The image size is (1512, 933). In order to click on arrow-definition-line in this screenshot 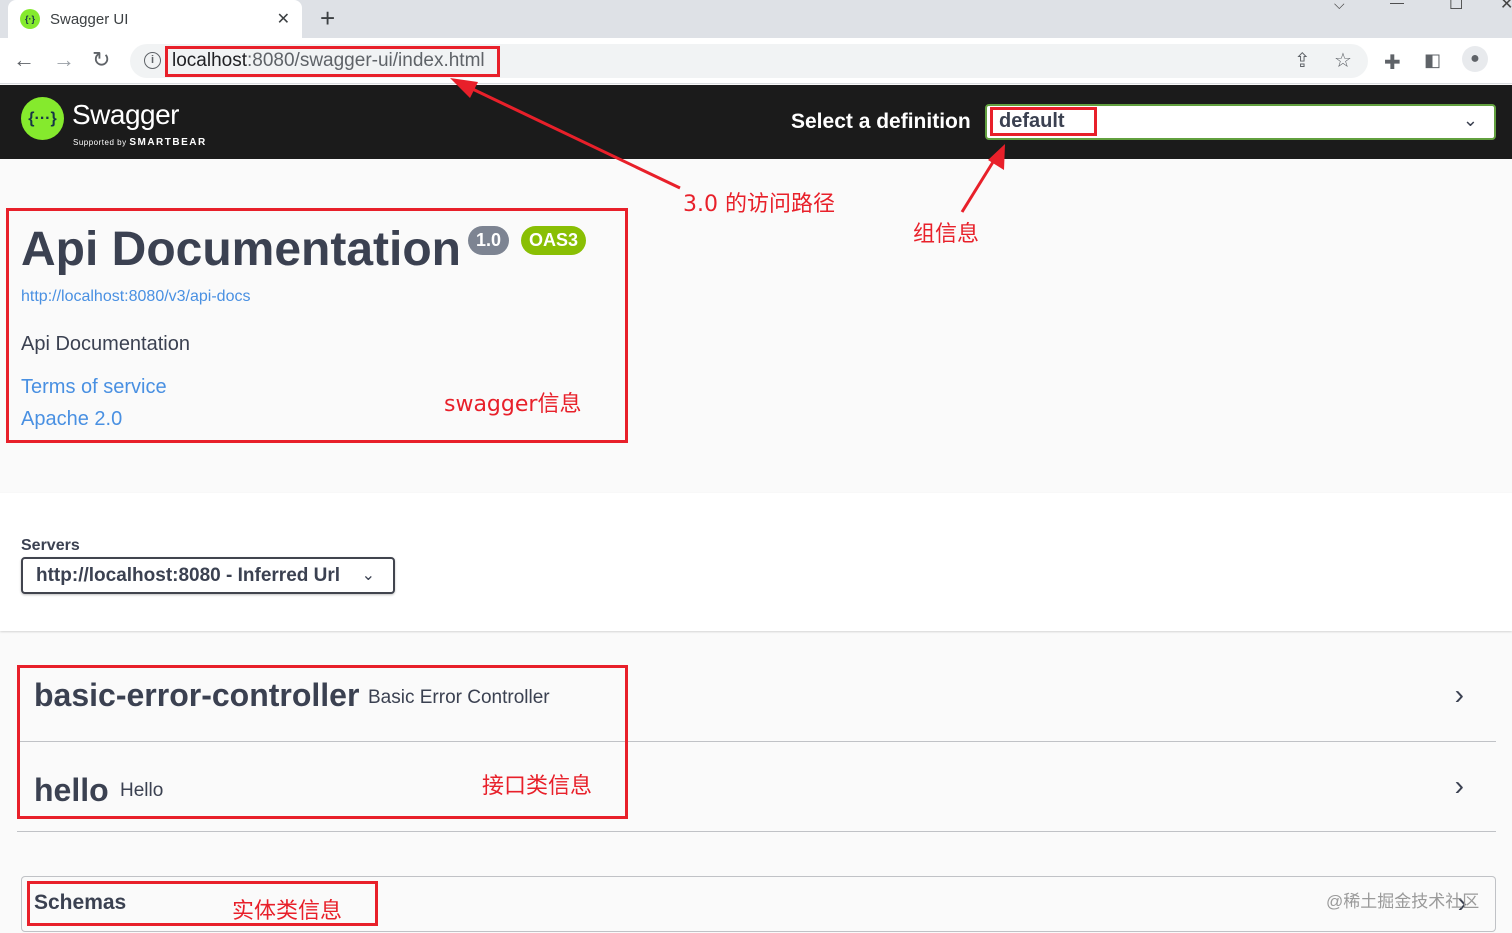, I will do `click(980, 183)`.